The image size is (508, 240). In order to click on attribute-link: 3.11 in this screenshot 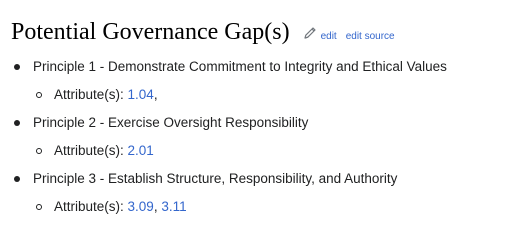, I will do `click(173, 206)`.